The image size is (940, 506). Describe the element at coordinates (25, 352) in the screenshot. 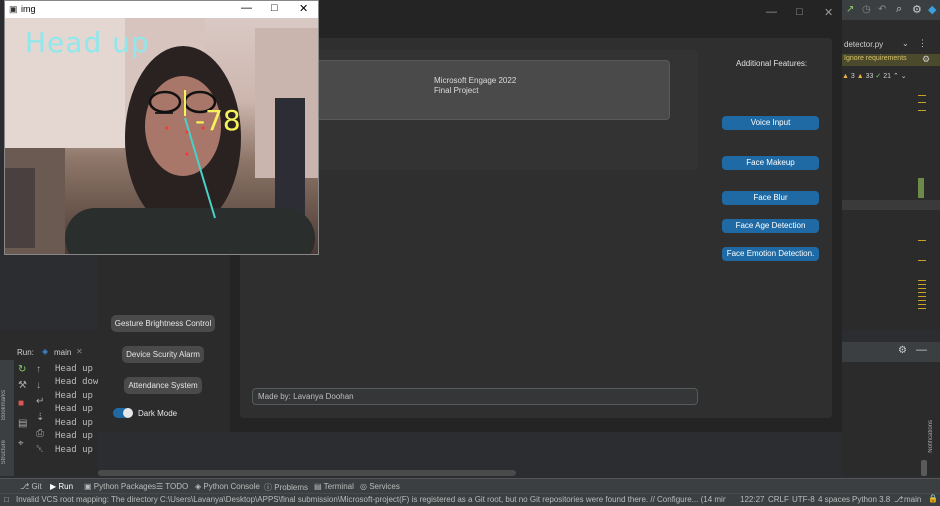

I see `run-label: Run:` at that location.